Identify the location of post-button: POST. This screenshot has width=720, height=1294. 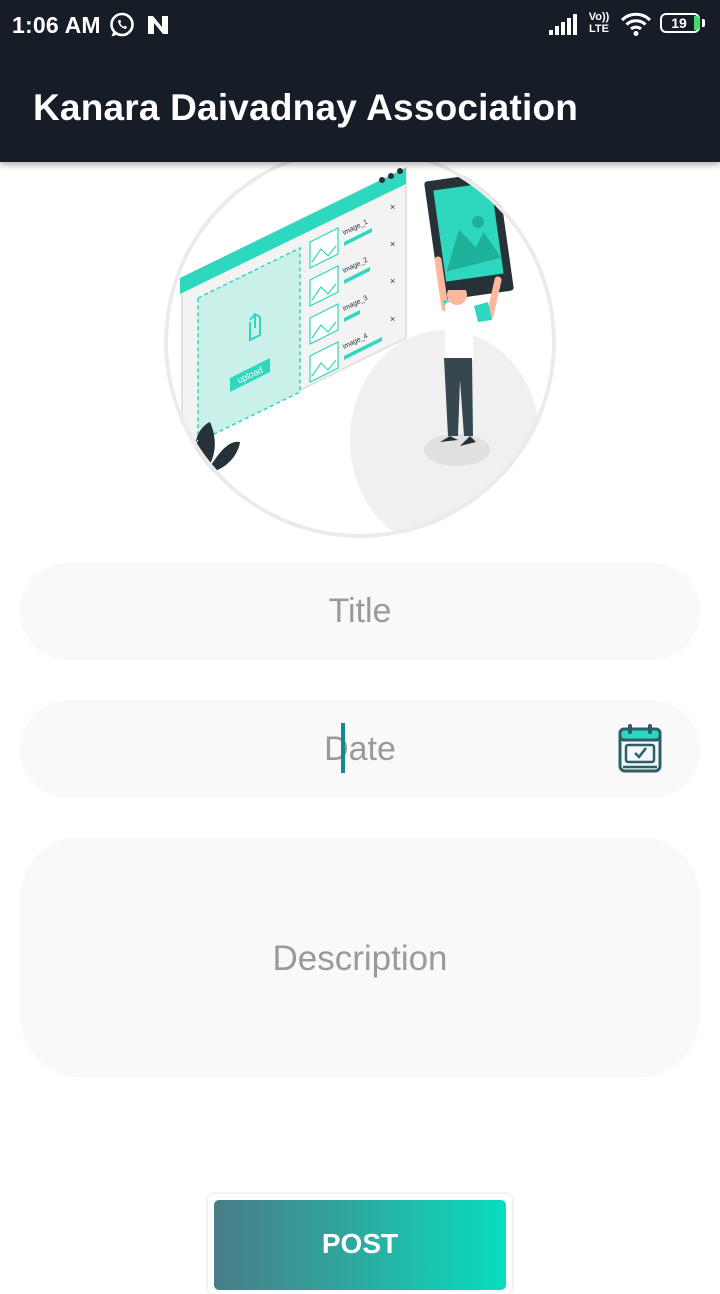
(360, 1245).